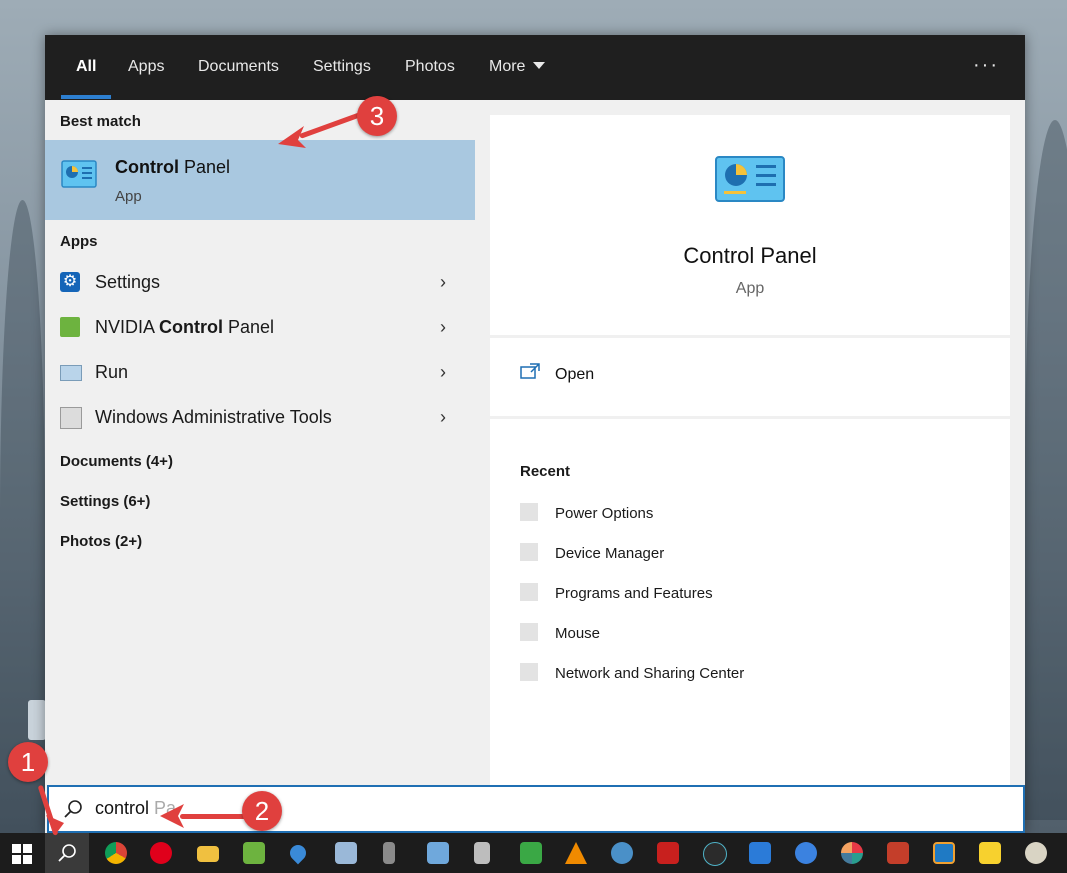 Image resolution: width=1067 pixels, height=873 pixels. What do you see at coordinates (146, 67) in the screenshot?
I see `tab-apps: Apps` at bounding box center [146, 67].